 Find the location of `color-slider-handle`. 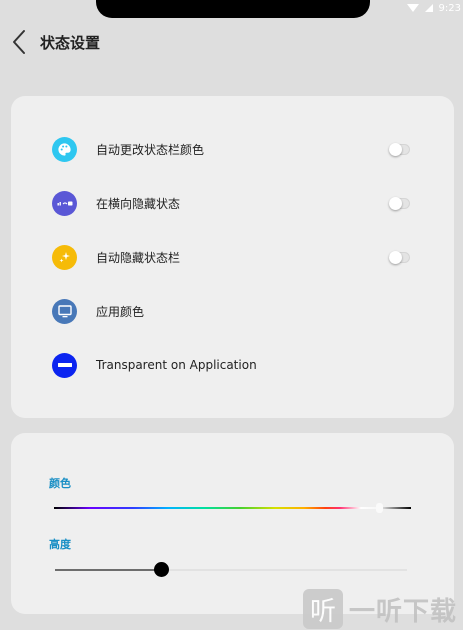

color-slider-handle is located at coordinates (379, 508).